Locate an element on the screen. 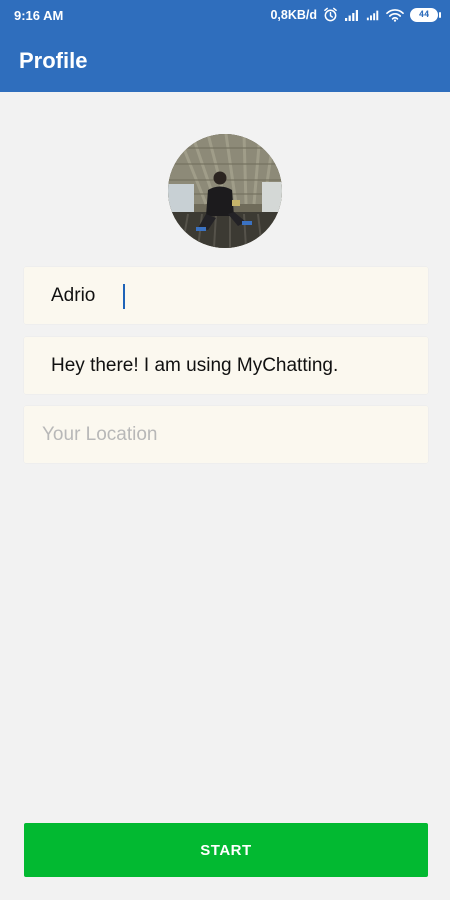 The height and width of the screenshot is (900, 450). name-input is located at coordinates (226, 295).